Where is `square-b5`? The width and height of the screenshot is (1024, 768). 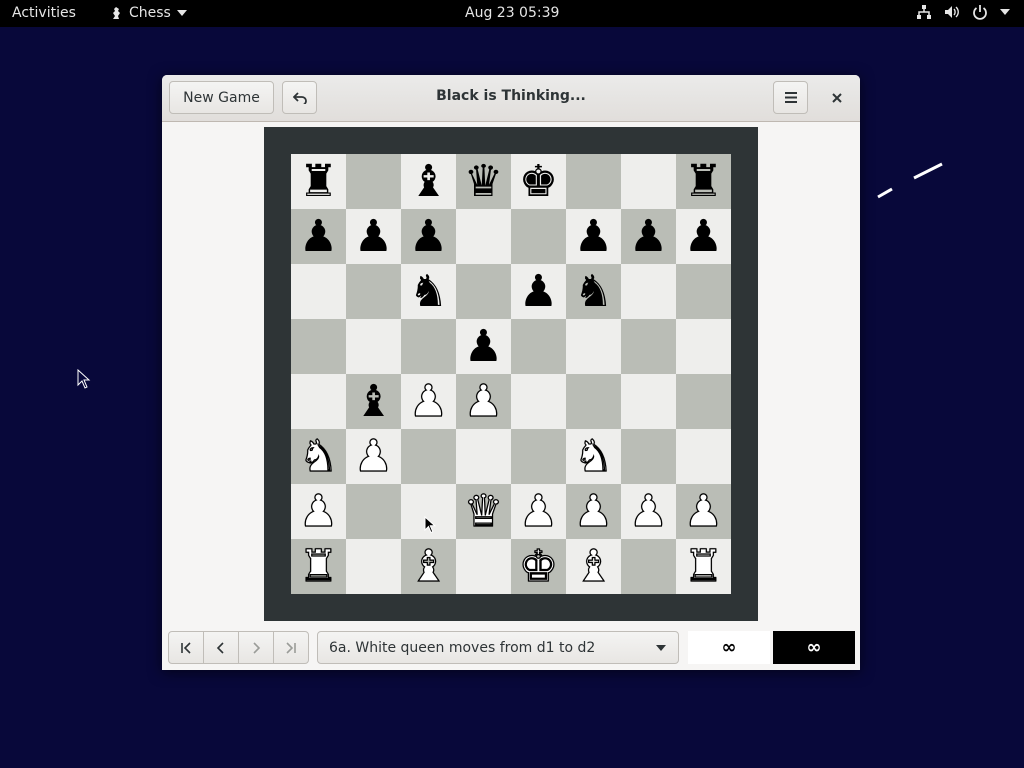
square-b5 is located at coordinates (373, 346).